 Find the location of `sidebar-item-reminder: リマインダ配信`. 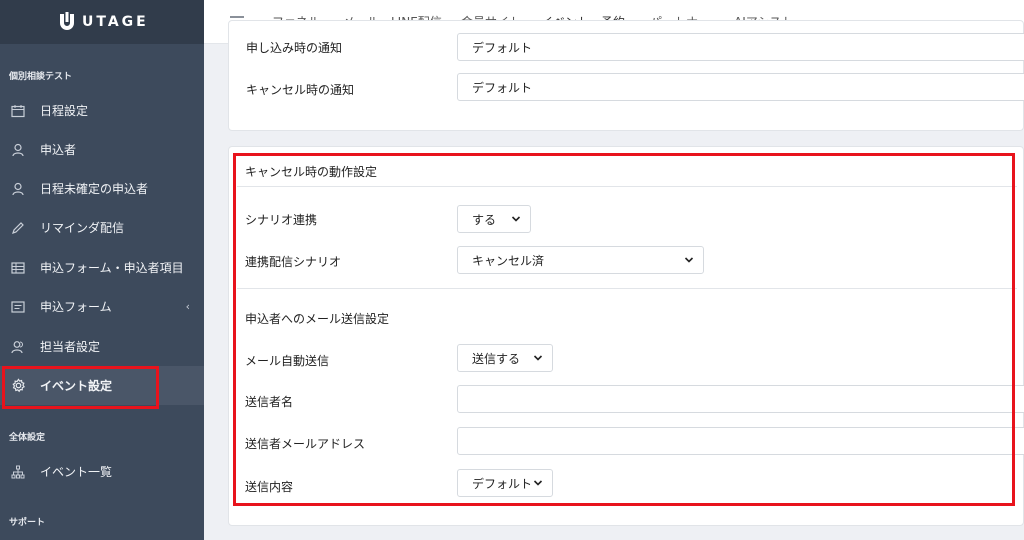

sidebar-item-reminder: リマインダ配信 is located at coordinates (102, 227).